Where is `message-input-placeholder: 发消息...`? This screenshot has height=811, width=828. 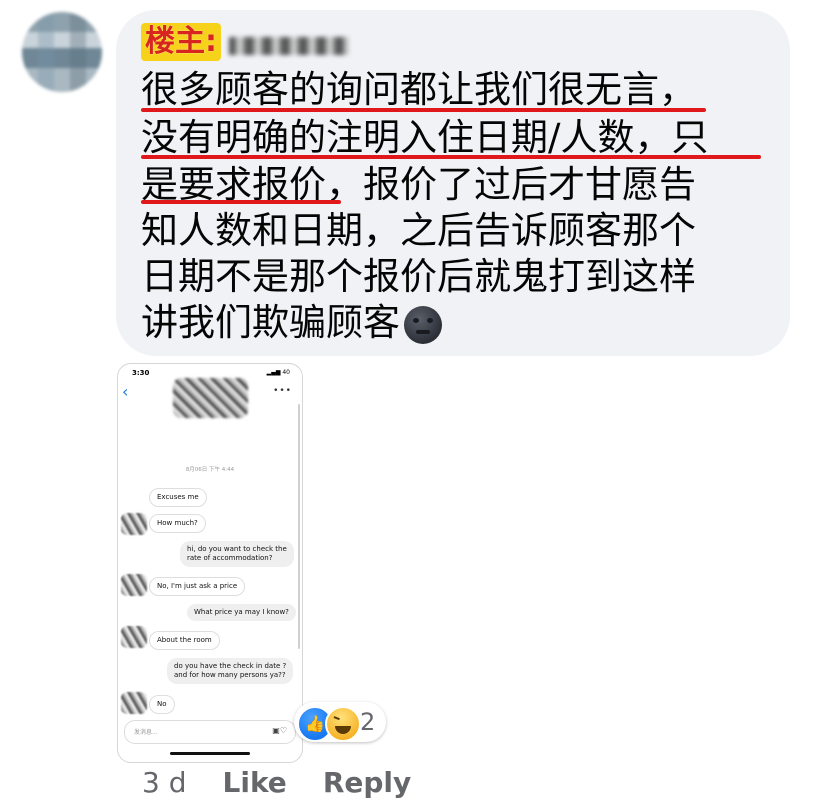 message-input-placeholder: 发消息... is located at coordinates (146, 732).